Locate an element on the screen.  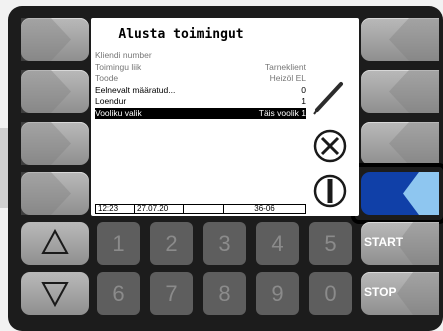
start-label: START is located at coordinates (384, 242).